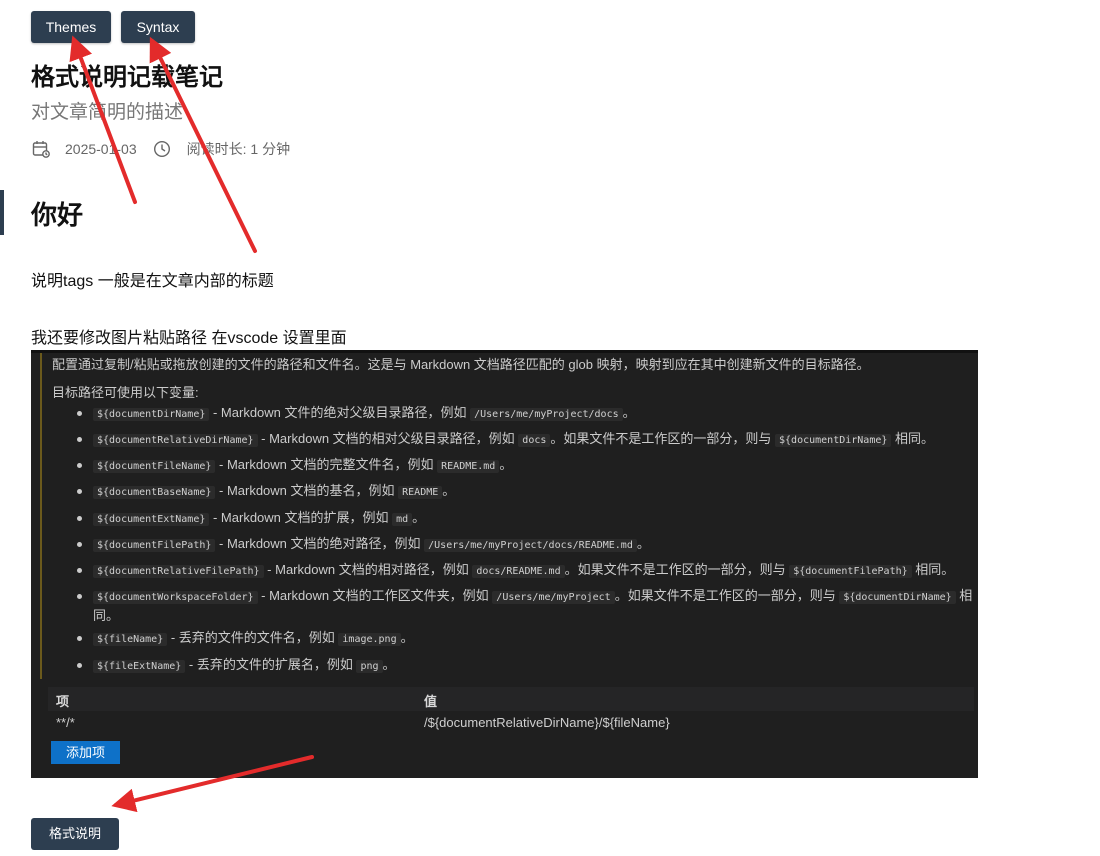 The width and height of the screenshot is (1100, 856). Describe the element at coordinates (75, 834) in the screenshot. I see `format-tag-button: 格式说明` at that location.